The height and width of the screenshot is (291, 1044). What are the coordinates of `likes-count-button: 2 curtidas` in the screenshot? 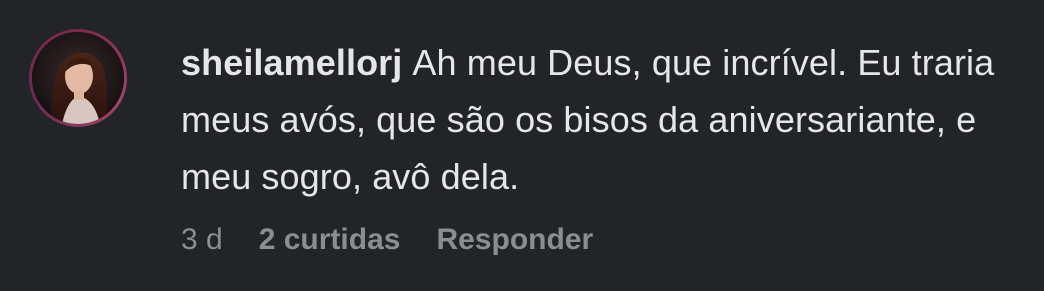 It's located at (330, 240).